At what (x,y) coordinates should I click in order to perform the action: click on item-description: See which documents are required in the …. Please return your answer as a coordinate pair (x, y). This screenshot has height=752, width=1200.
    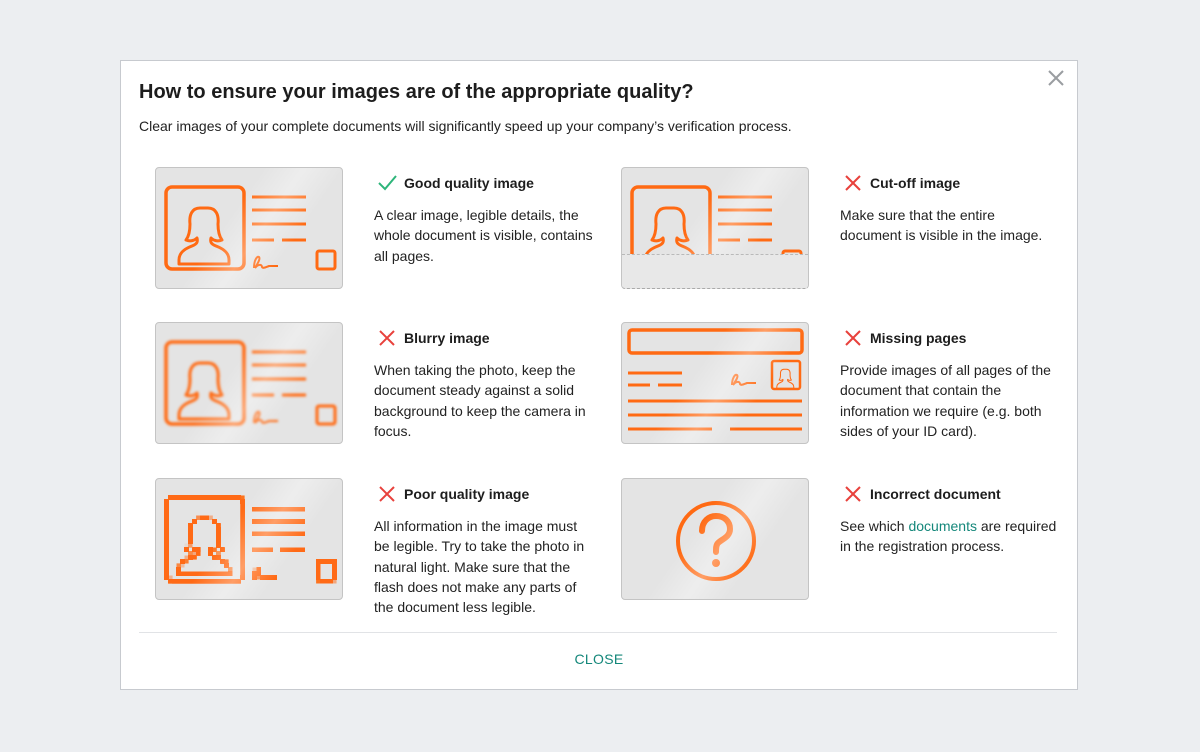
    Looking at the image, I should click on (950, 536).